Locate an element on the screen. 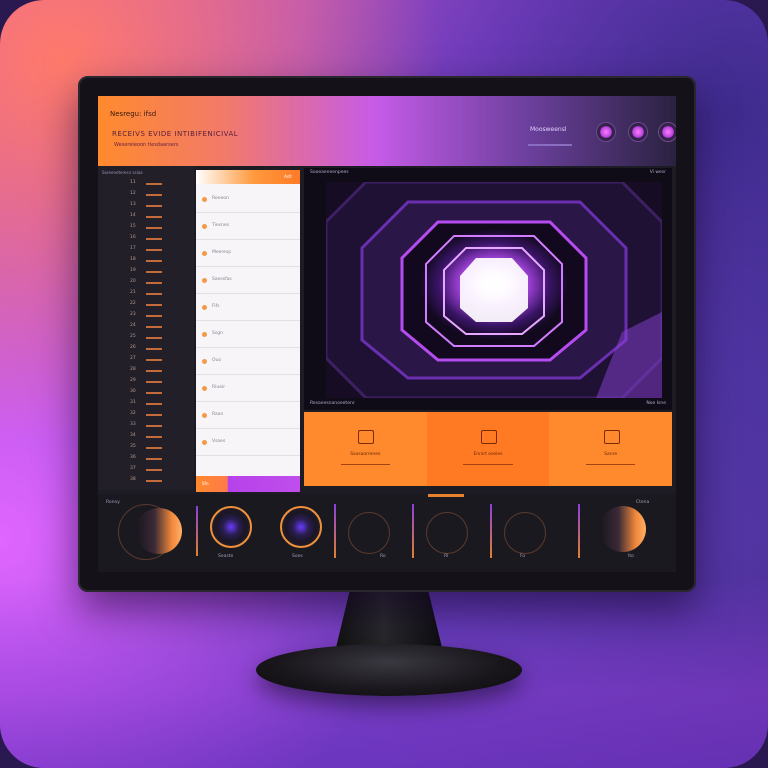  timeline-row: 24 is located at coordinates (157, 327).